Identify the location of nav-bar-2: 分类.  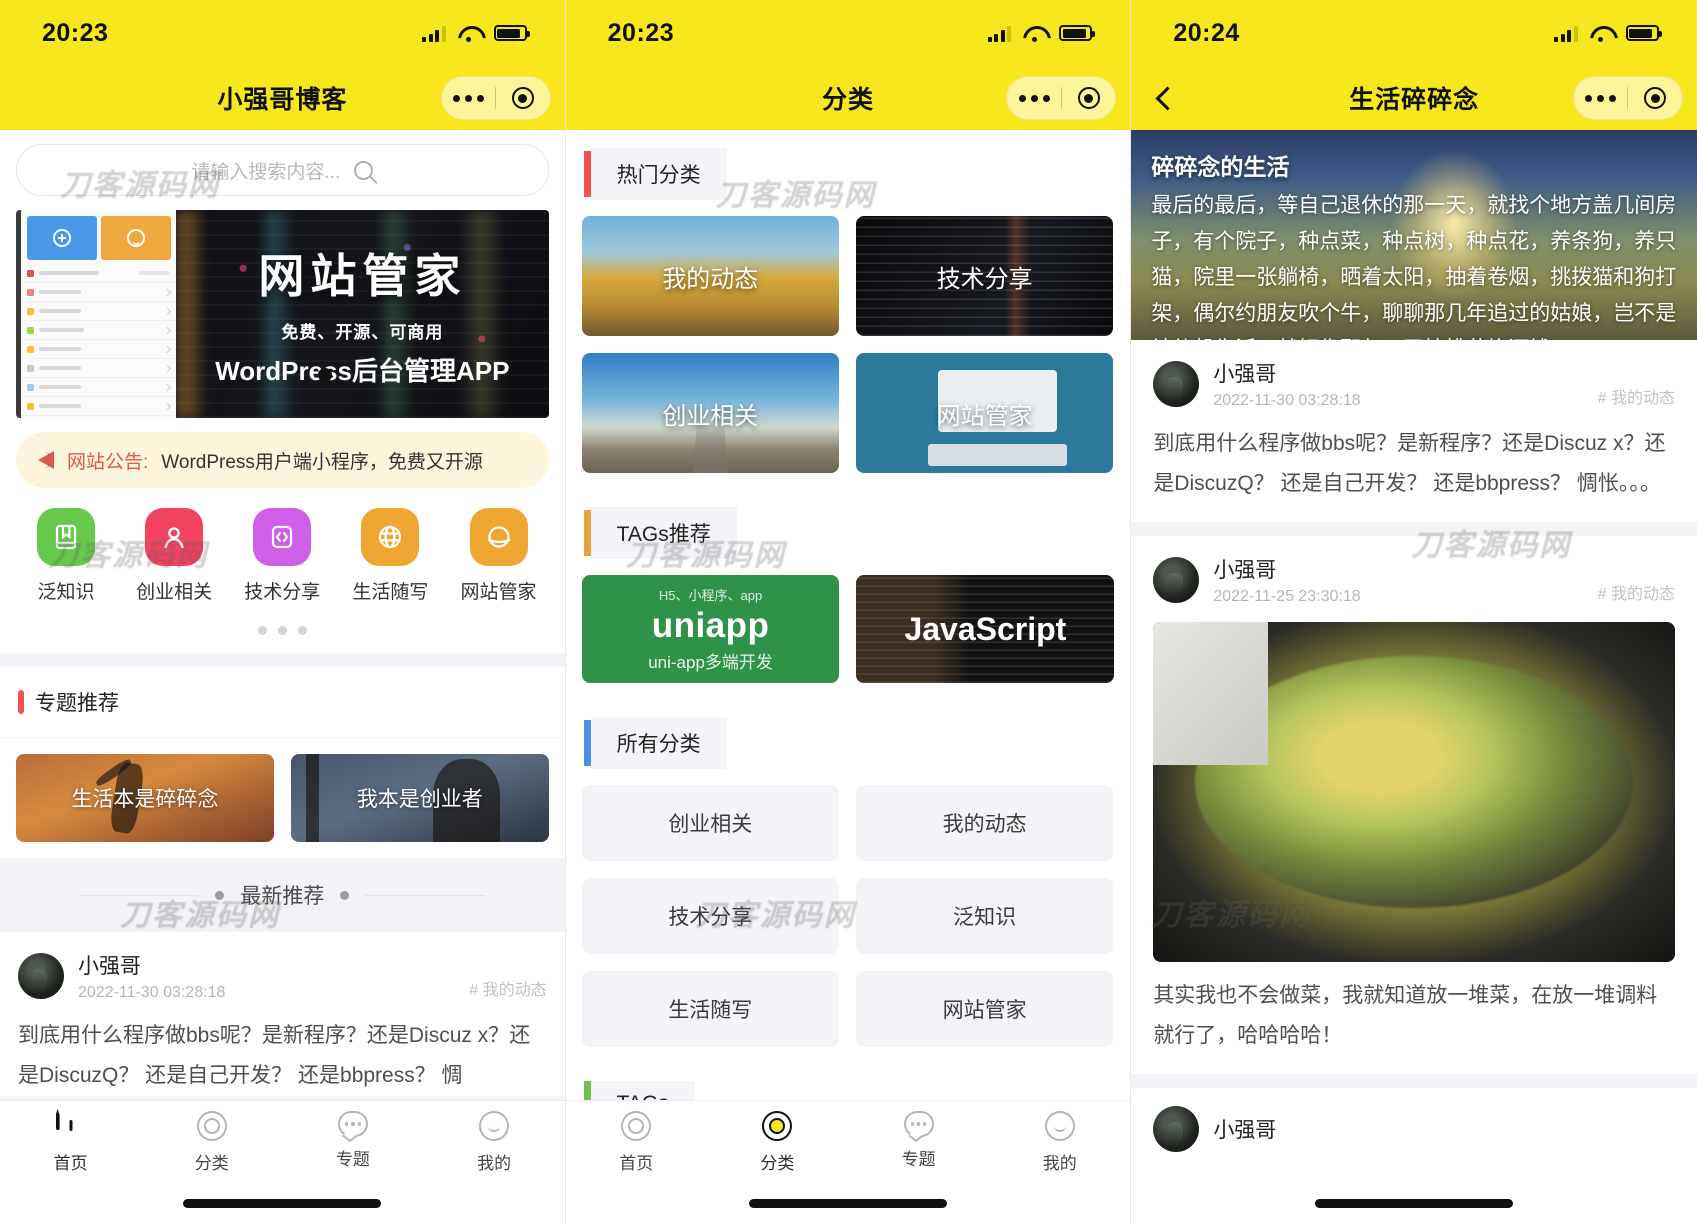
(848, 98).